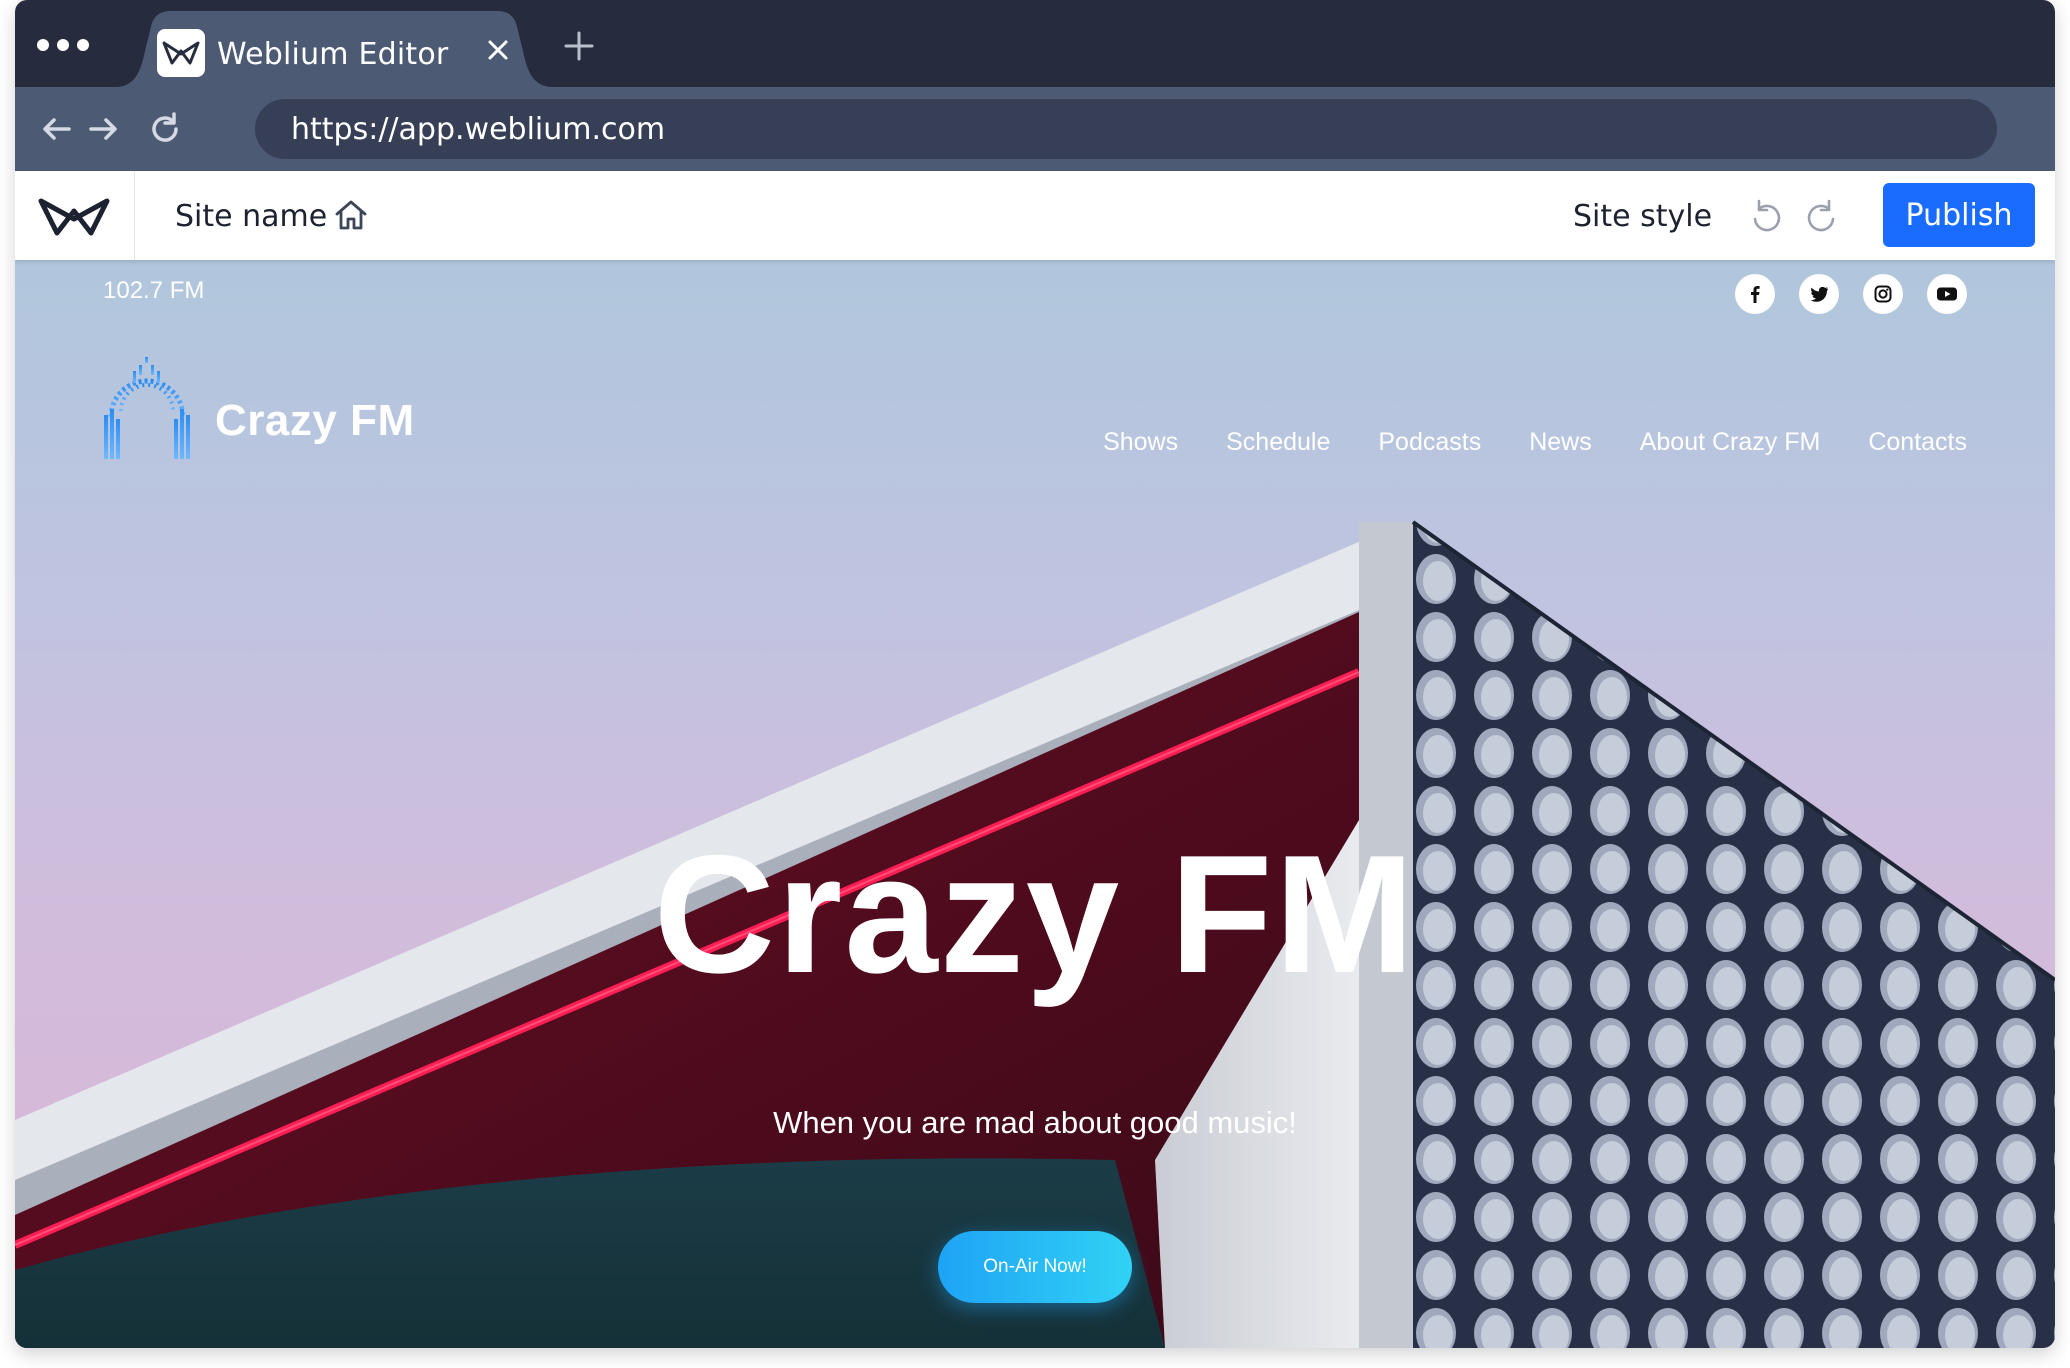 This screenshot has height=1368, width=2070. What do you see at coordinates (1035, 1267) in the screenshot?
I see `on-air-button: On-Air Now!` at bounding box center [1035, 1267].